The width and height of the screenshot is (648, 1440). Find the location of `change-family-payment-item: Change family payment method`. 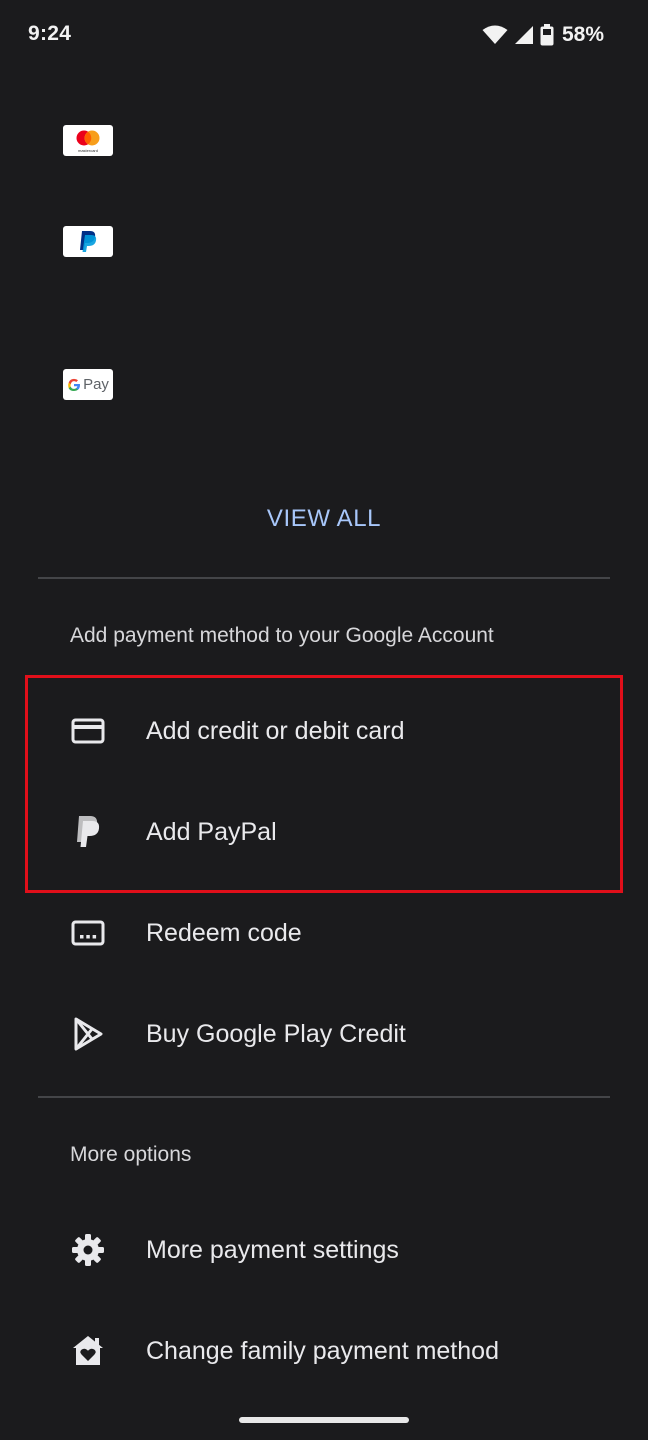

change-family-payment-item: Change family payment method is located at coordinates (324, 1351).